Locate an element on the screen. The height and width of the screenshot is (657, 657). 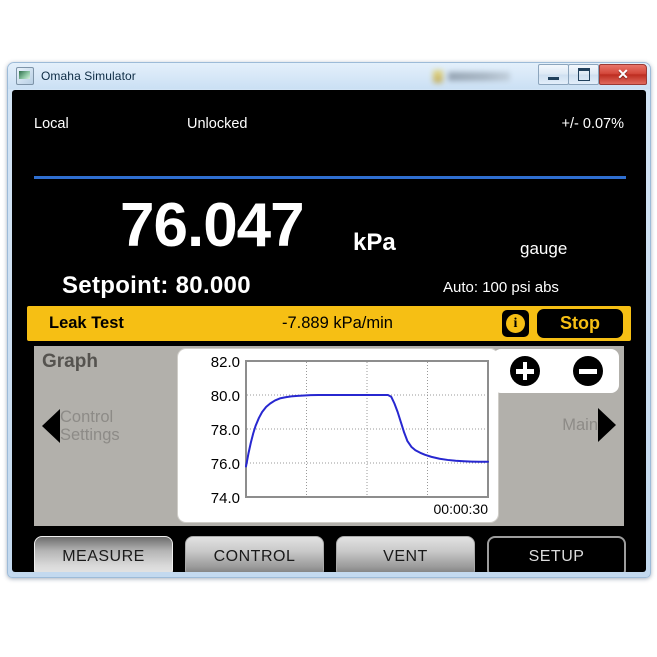
minimize-button is located at coordinates (553, 74).